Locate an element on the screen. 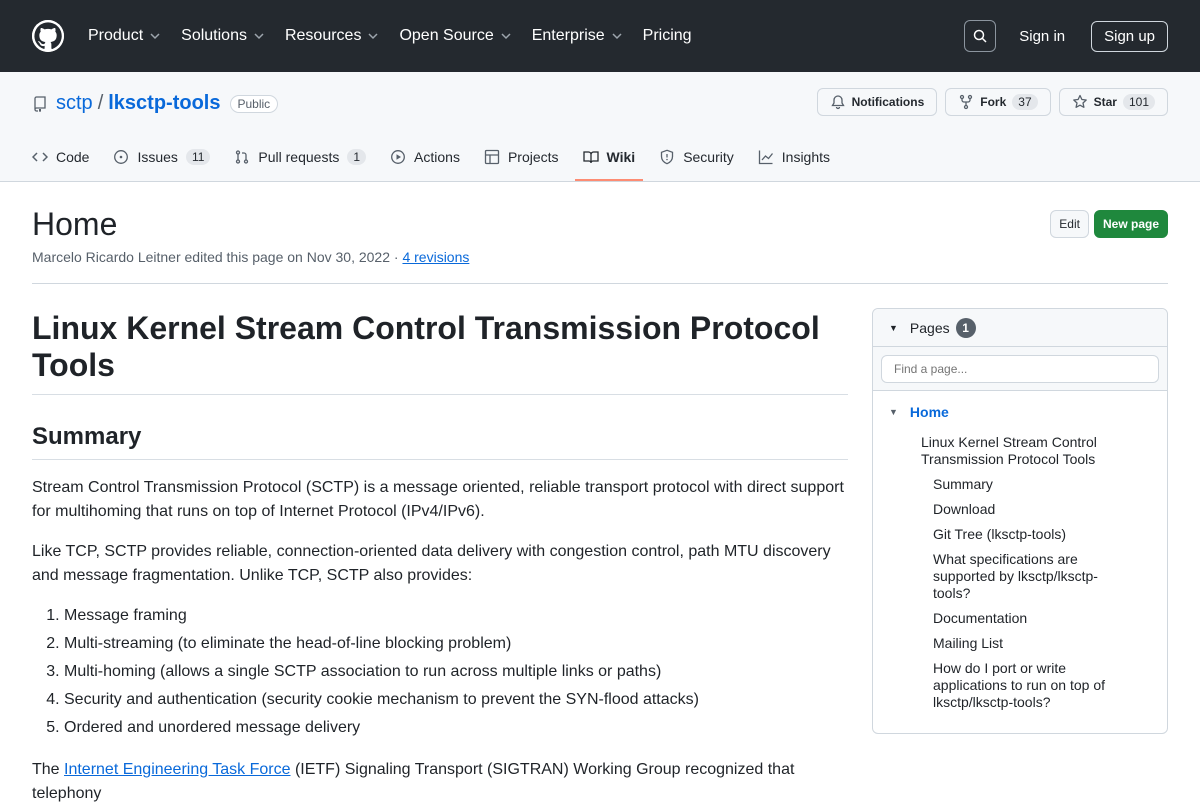 The width and height of the screenshot is (1200, 806). shield-icon is located at coordinates (667, 157).